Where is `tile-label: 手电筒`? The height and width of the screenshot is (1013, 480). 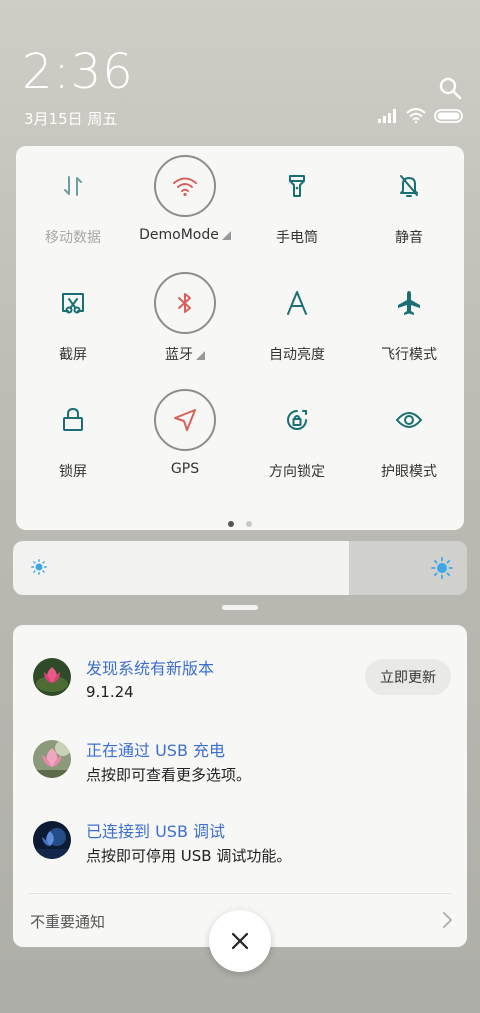
tile-label: 手电筒 is located at coordinates (297, 238).